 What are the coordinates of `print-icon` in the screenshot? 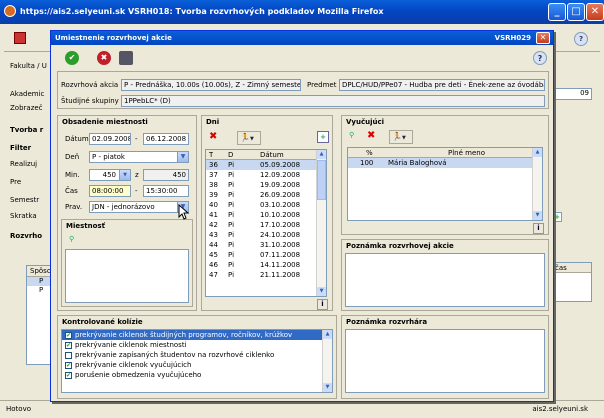 It's located at (126, 58).